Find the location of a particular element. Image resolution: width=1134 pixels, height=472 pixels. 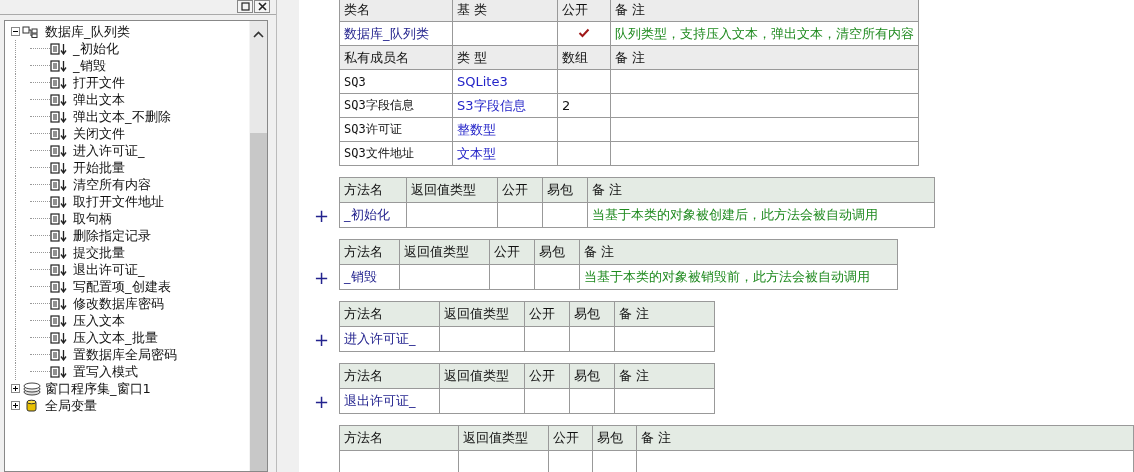

tree-item: 打开文件 is located at coordinates (99, 82).